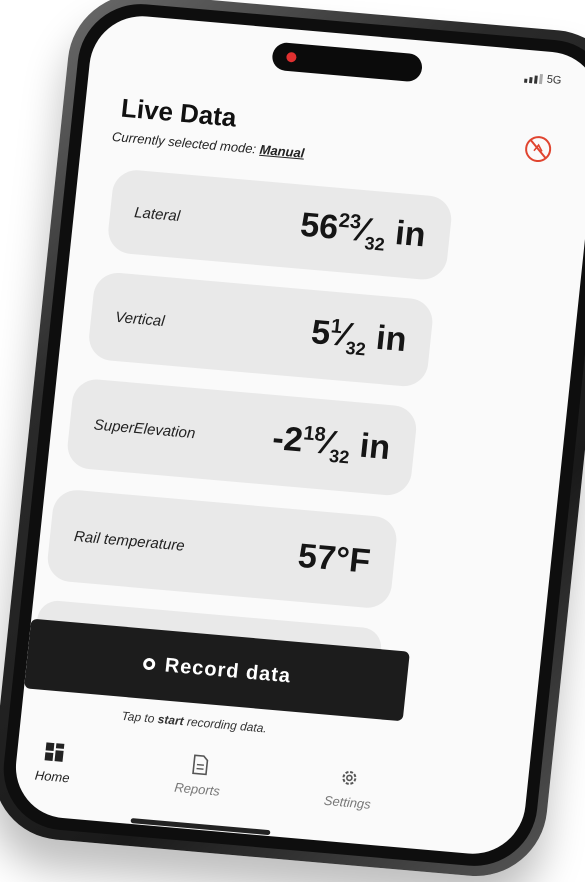 The image size is (585, 882). Describe the element at coordinates (200, 765) in the screenshot. I see `document-icon` at that location.